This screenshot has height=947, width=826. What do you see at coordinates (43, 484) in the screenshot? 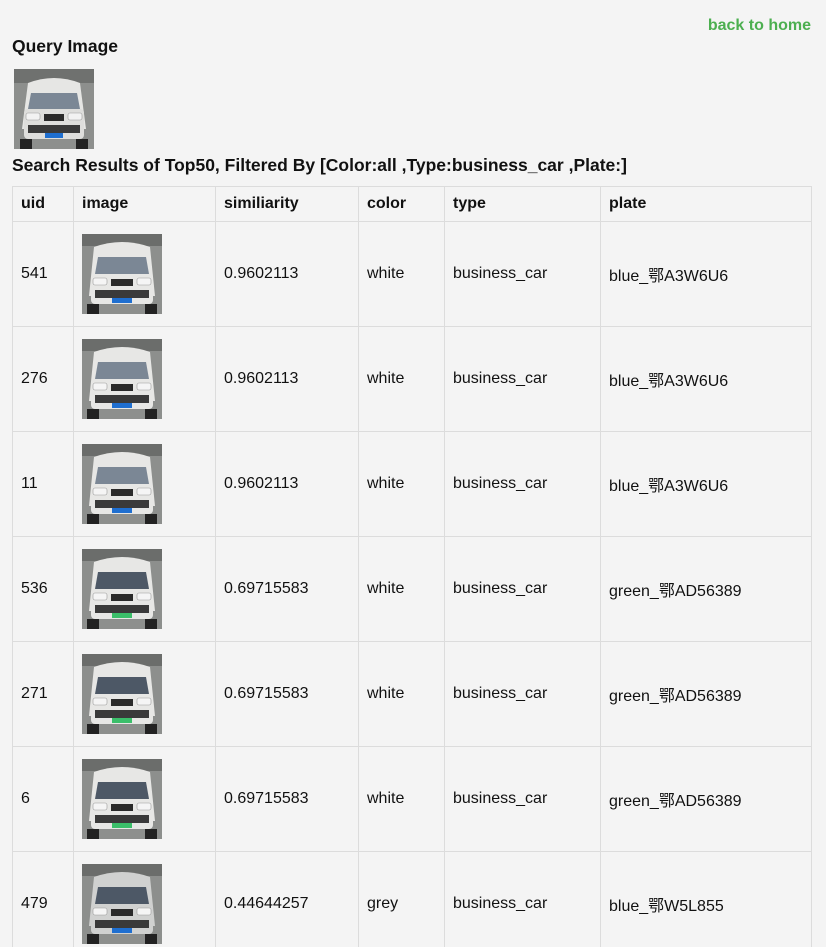
I see `uid-cell: 11` at bounding box center [43, 484].